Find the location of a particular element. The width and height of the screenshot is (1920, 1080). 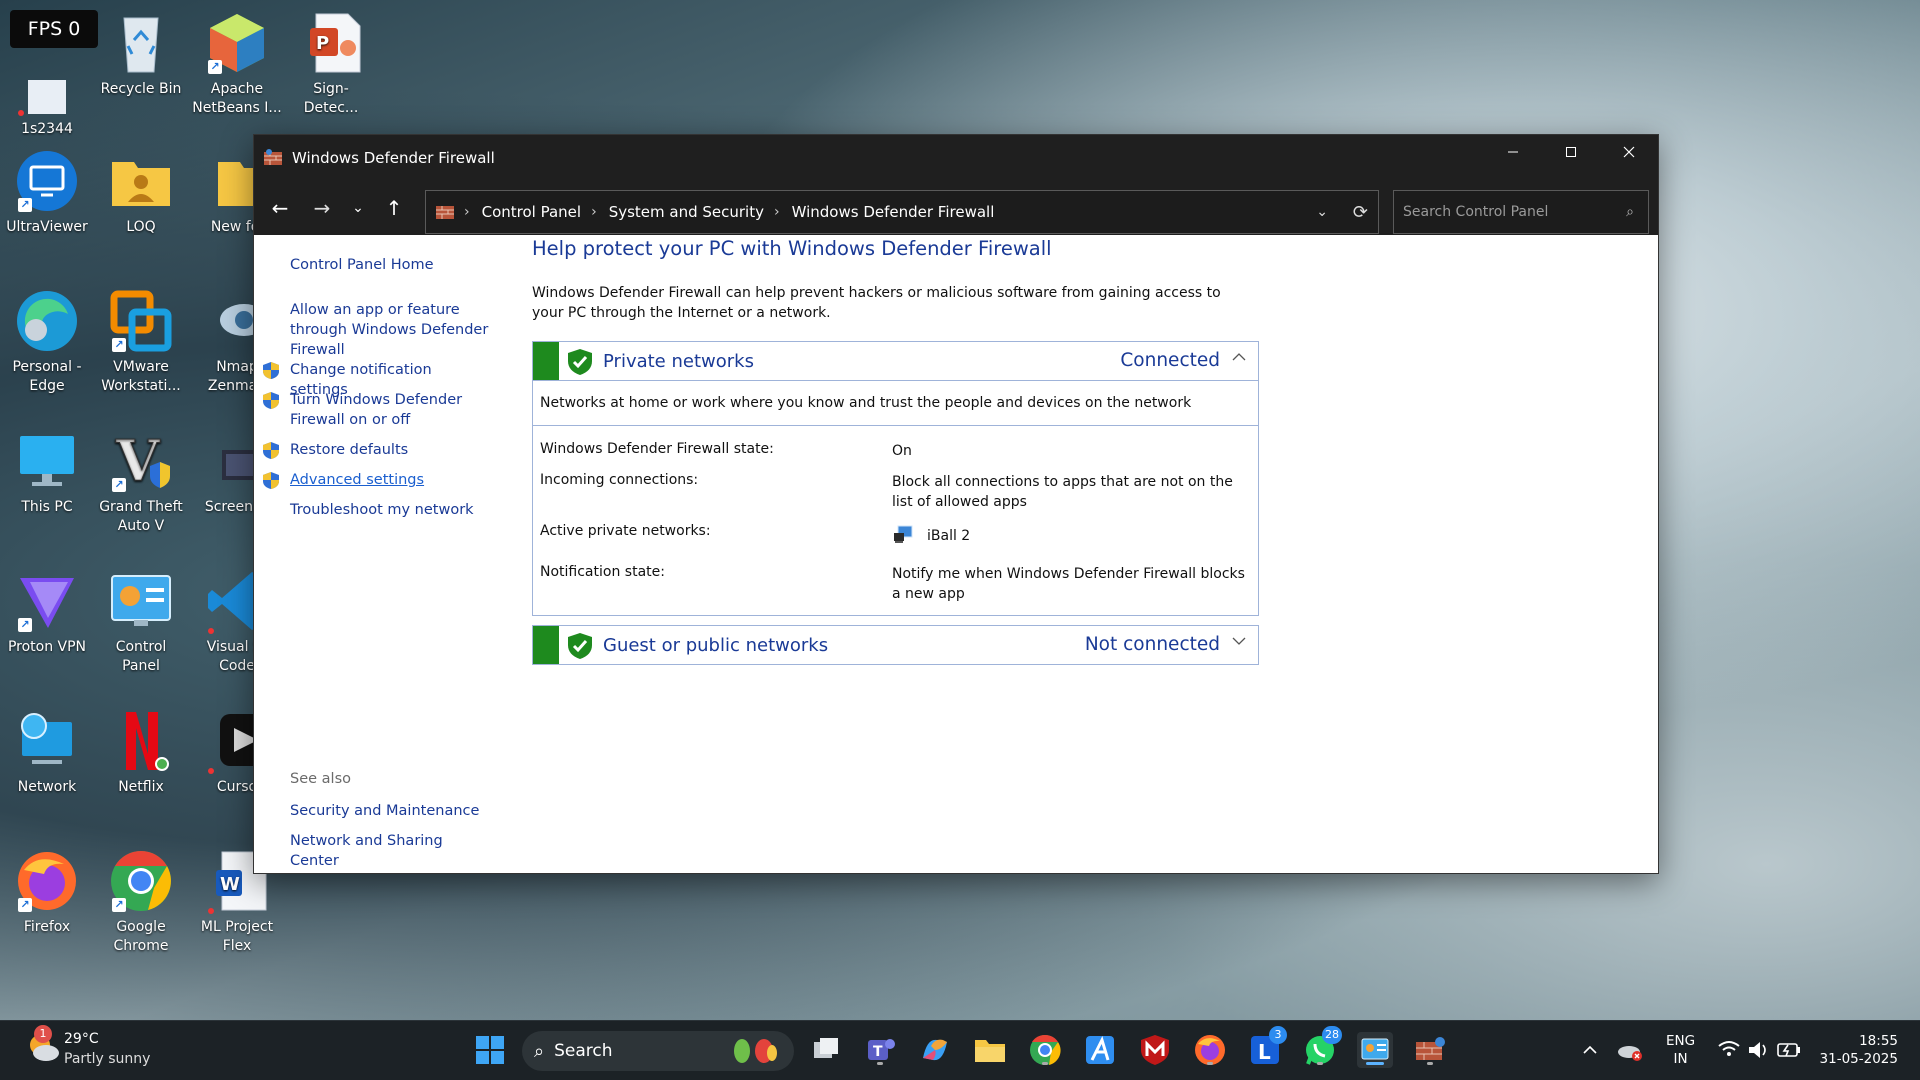

public-networks-panel: Guest or public networks Not connected is located at coordinates (895, 645).